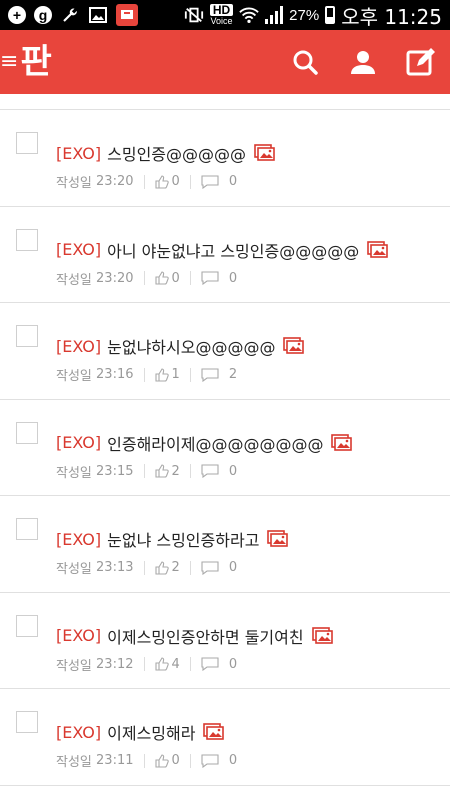 The width and height of the screenshot is (450, 800). I want to click on post-title-line: [EXO] 스밍인증@@@@@, so click(166, 153).